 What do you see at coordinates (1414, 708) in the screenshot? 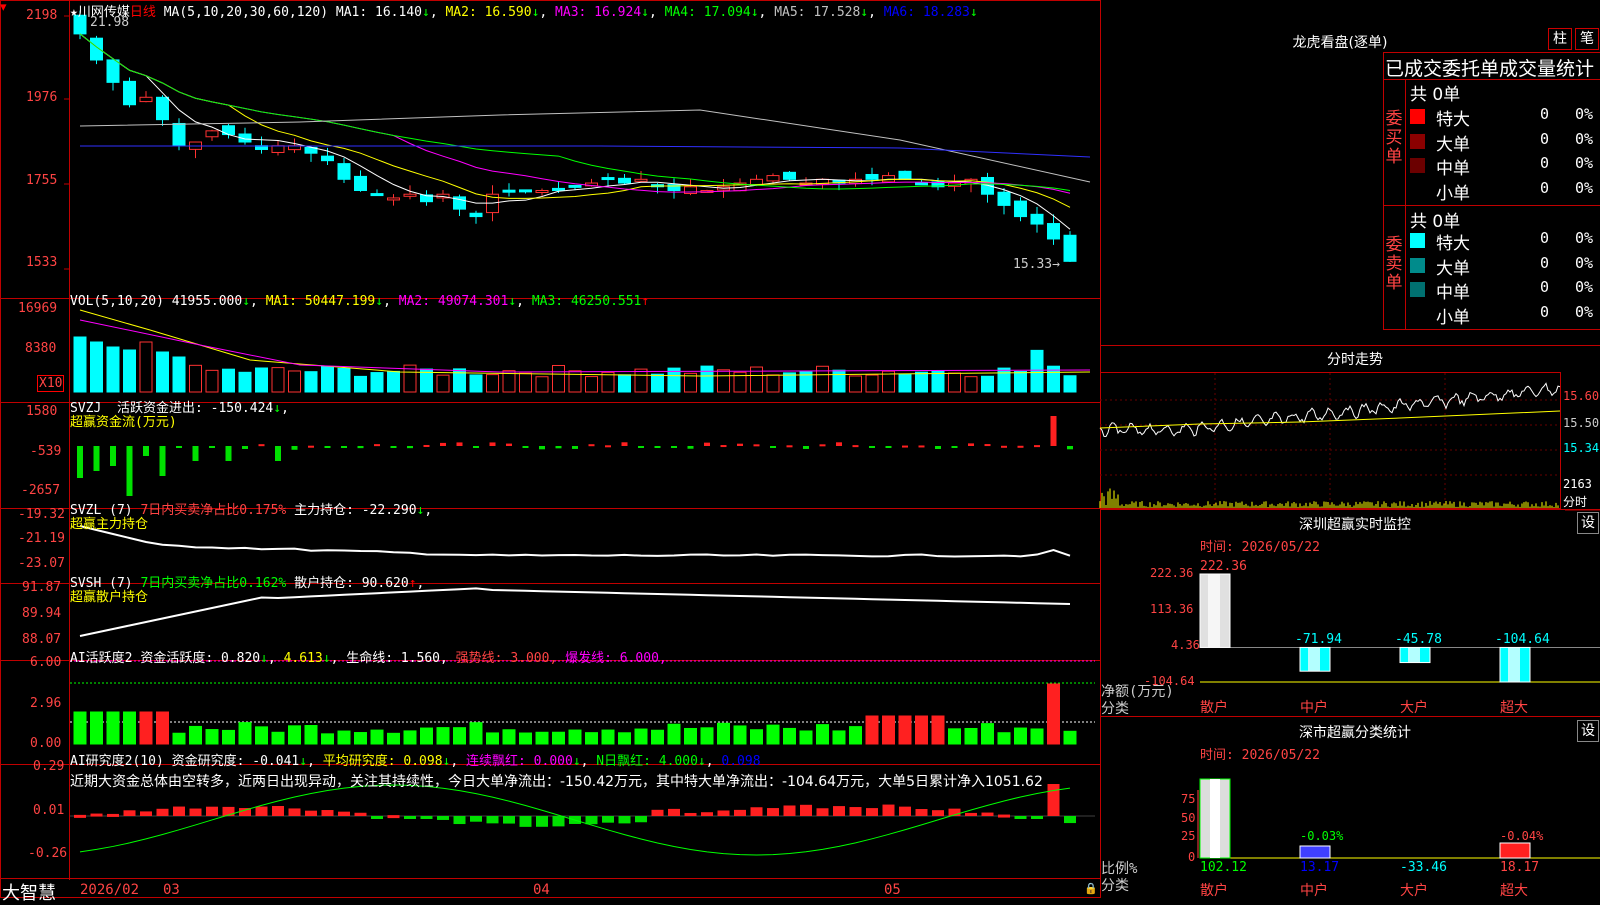
I see `category-label: 大户` at bounding box center [1414, 708].